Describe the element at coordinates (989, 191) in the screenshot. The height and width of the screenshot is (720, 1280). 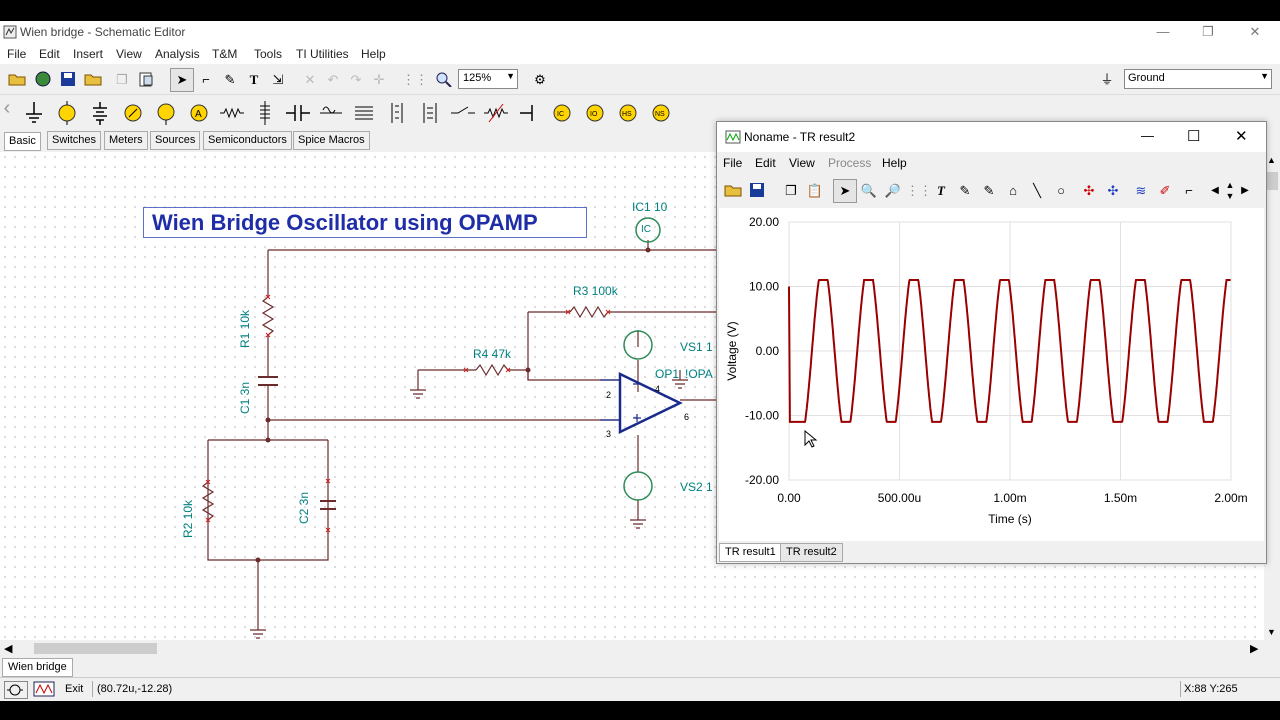
I see `pen-annotate-2-icon: ✎` at that location.